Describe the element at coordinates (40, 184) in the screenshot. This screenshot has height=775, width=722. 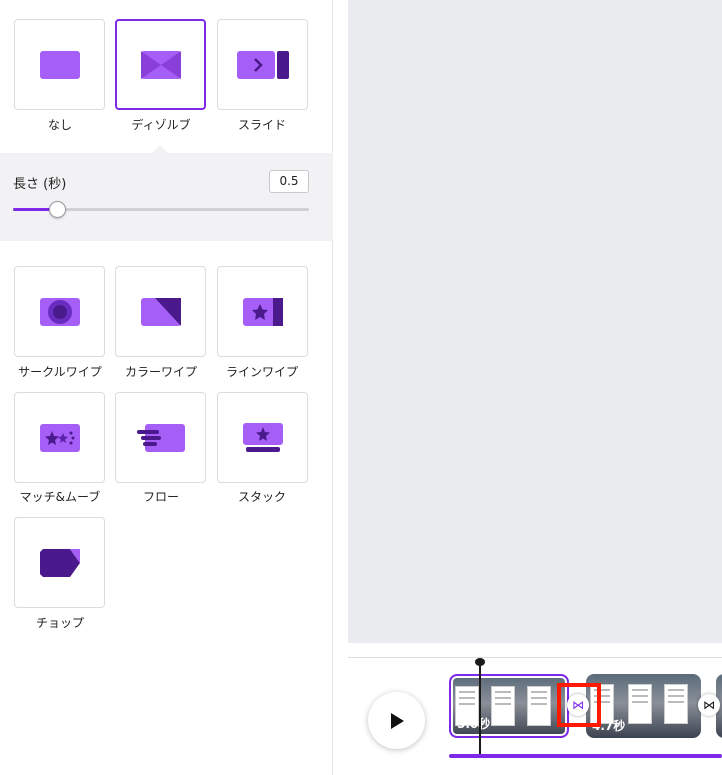
I see `duration-label: 長さ (秒)` at that location.